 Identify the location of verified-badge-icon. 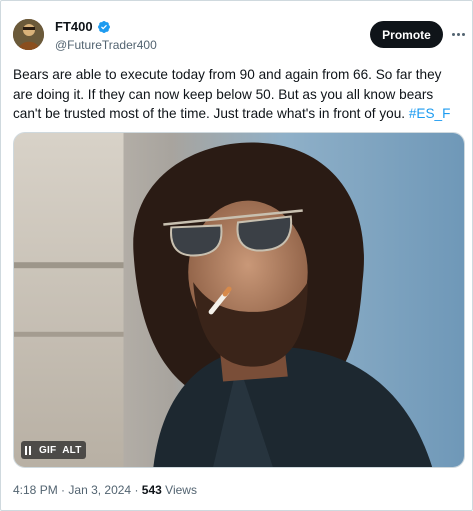
(104, 27).